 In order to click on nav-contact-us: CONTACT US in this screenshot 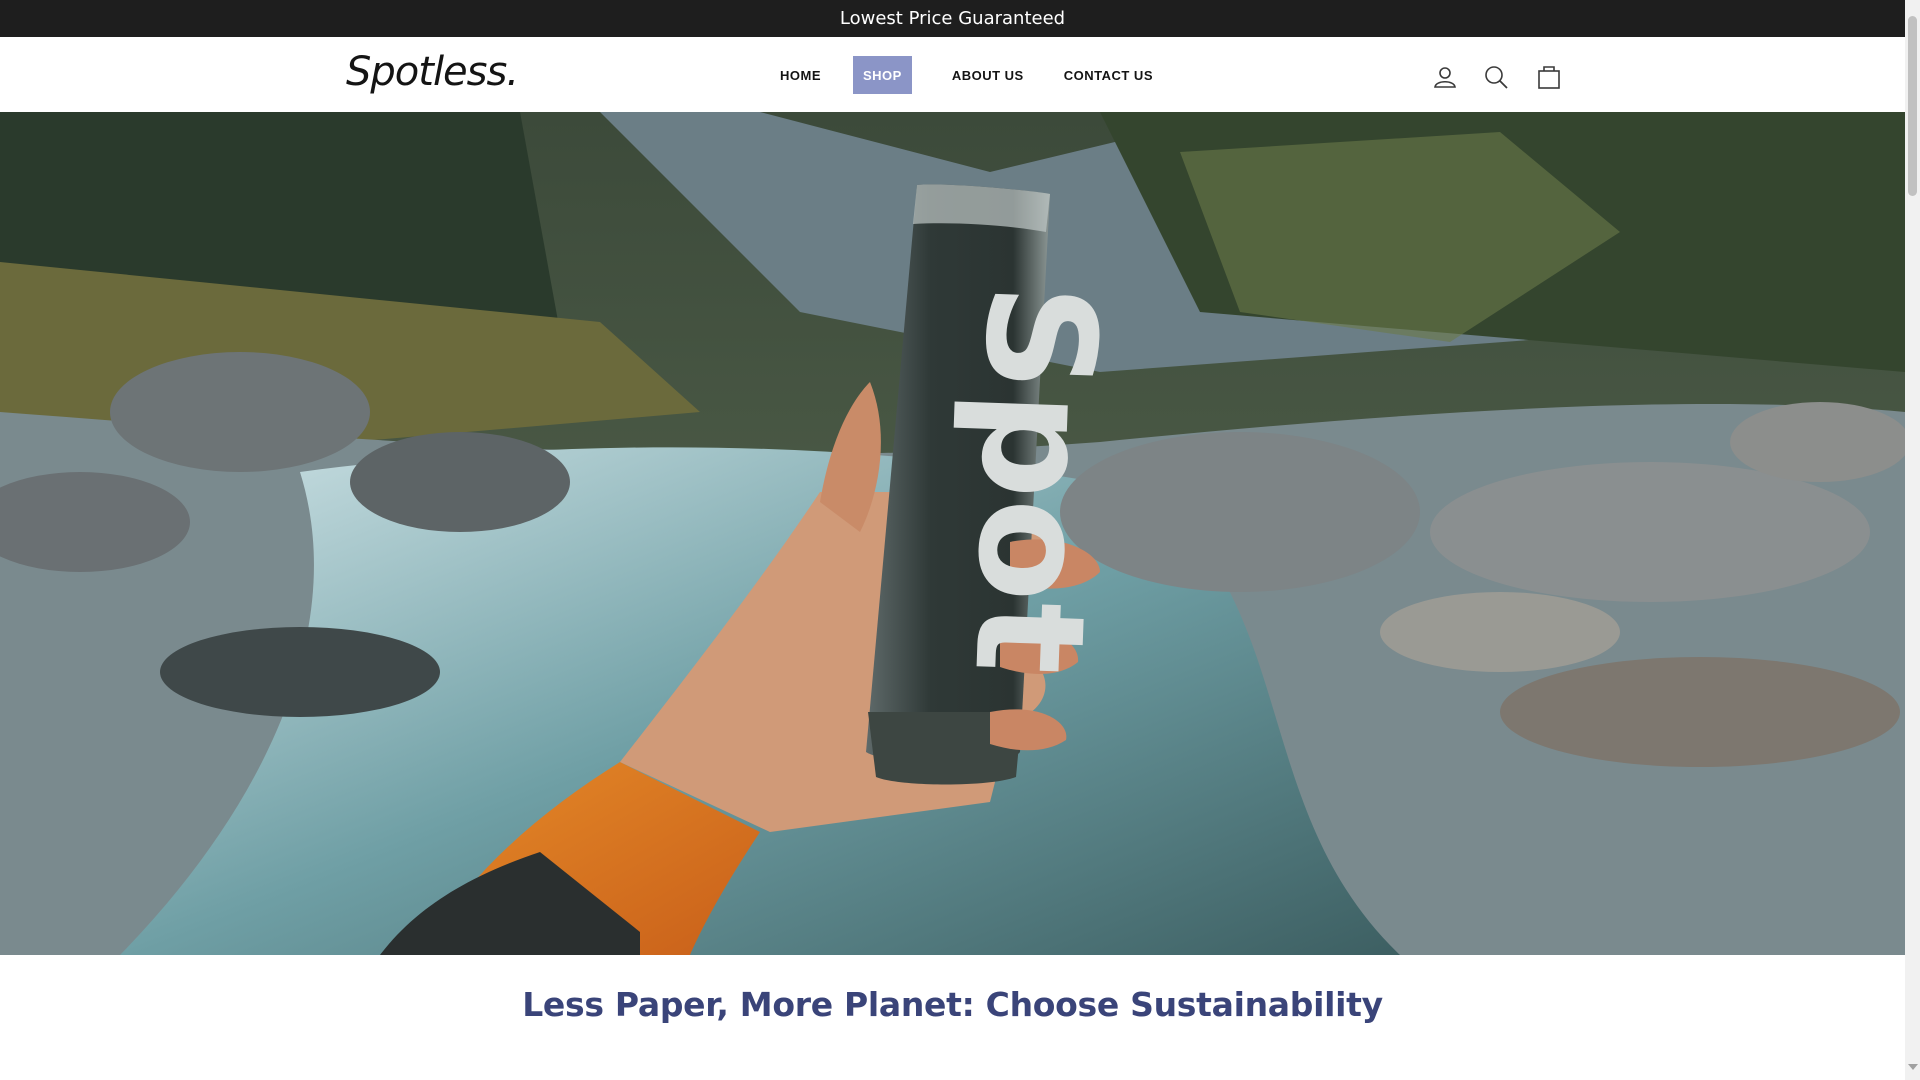, I will do `click(1108, 75)`.